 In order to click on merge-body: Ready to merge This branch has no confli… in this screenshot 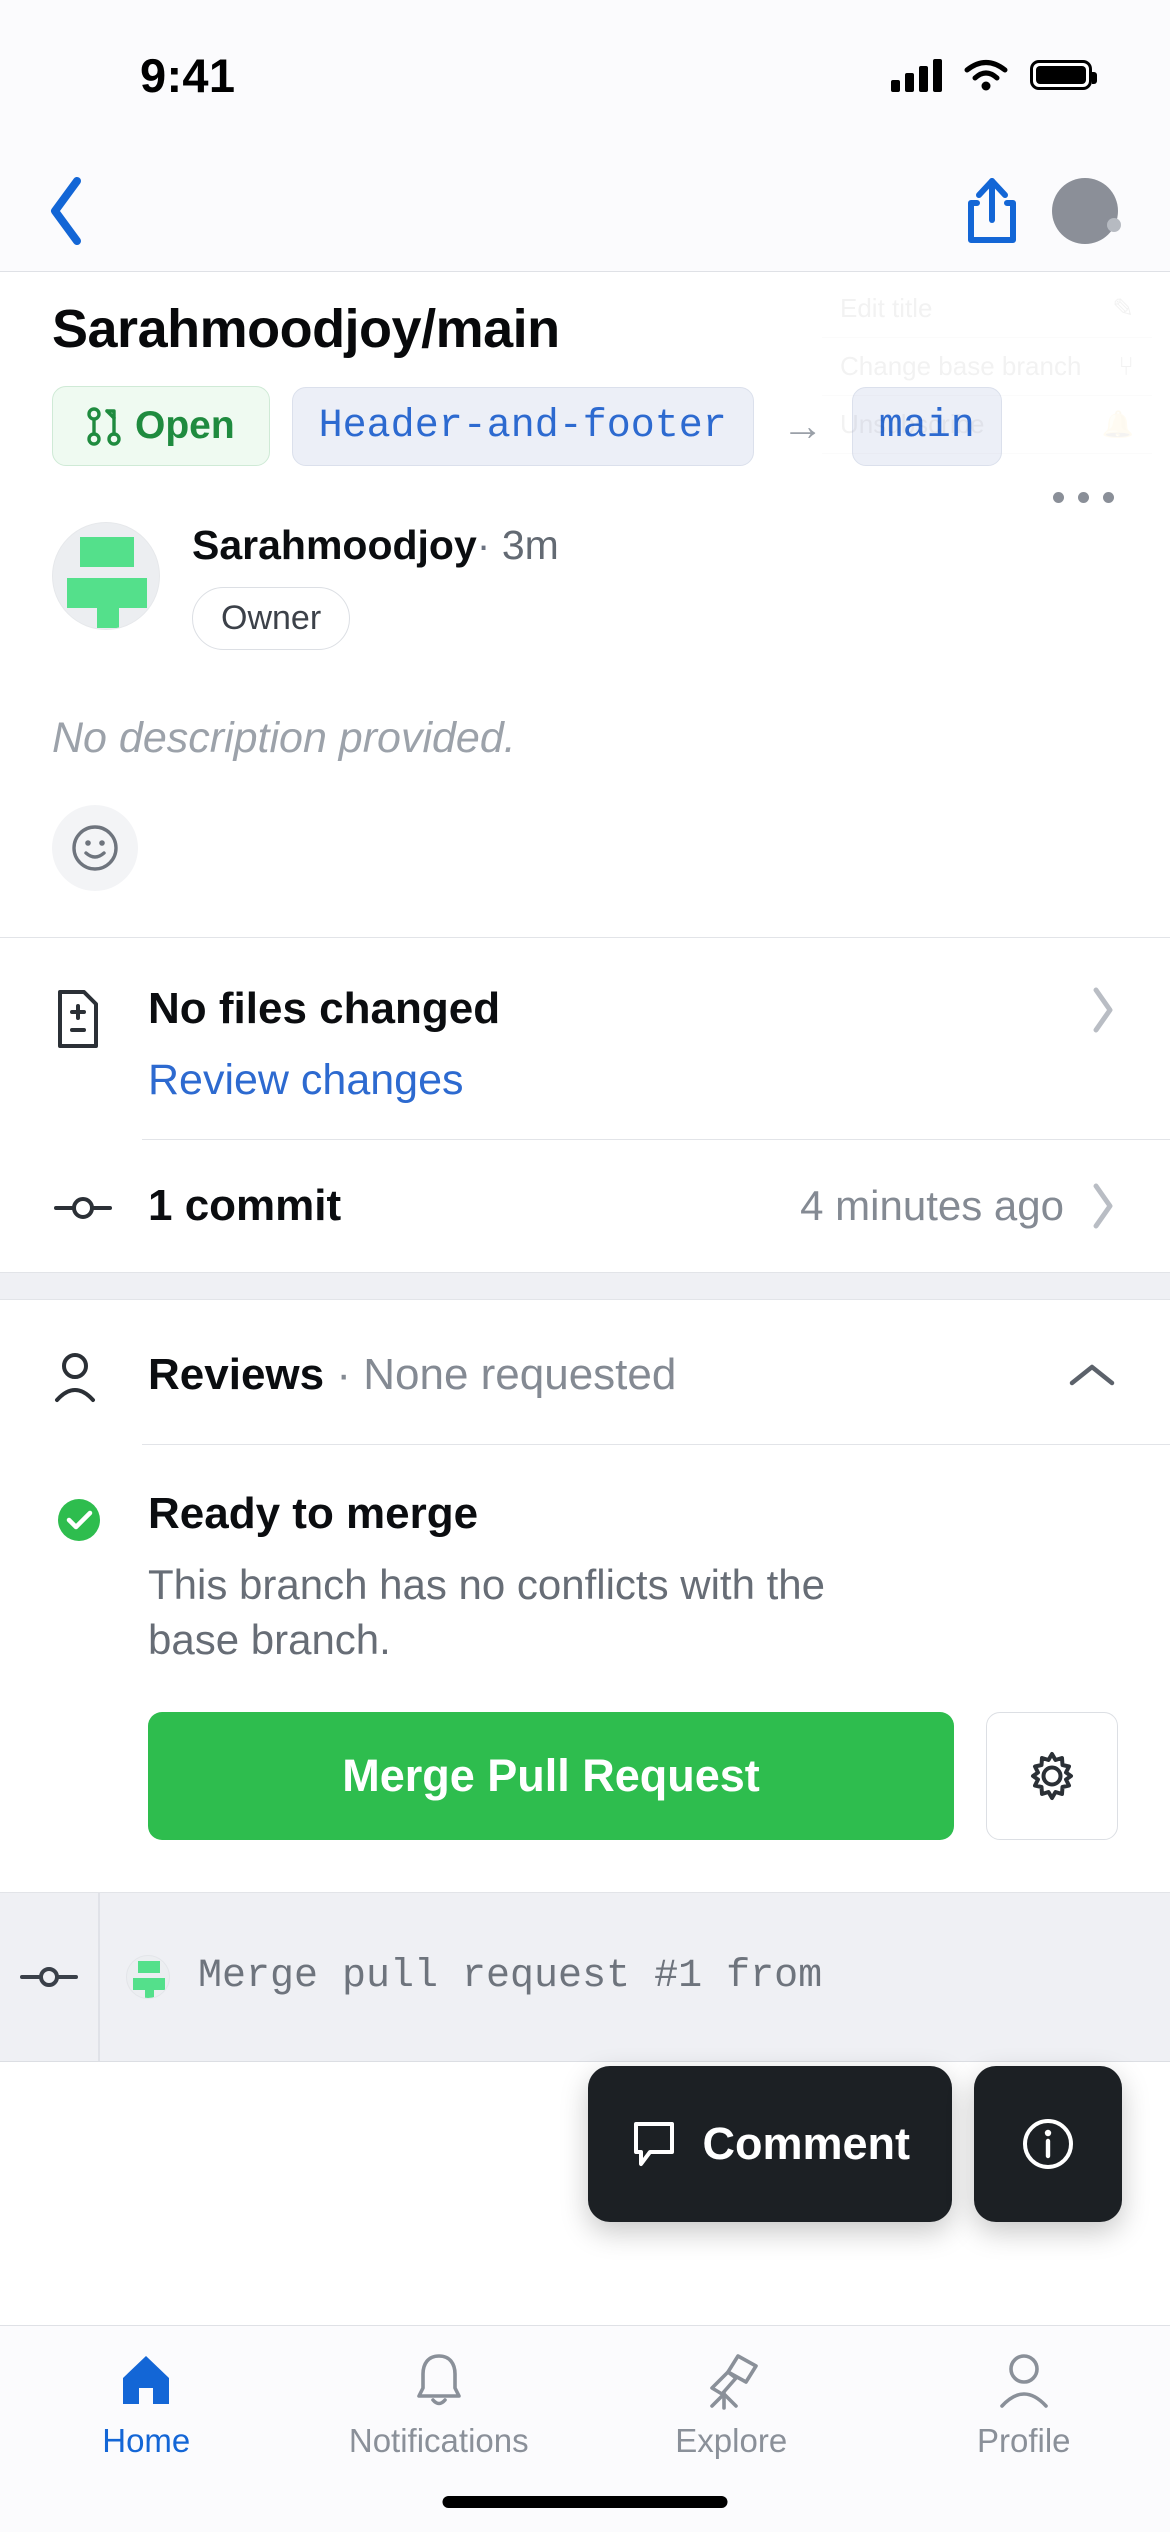, I will do `click(633, 1690)`.